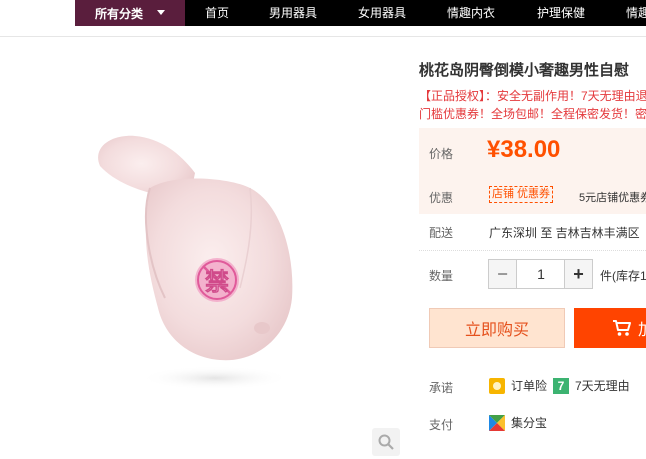 The height and width of the screenshot is (459, 646). What do you see at coordinates (636, 13) in the screenshot?
I see `nav-item-more: 情趣` at bounding box center [636, 13].